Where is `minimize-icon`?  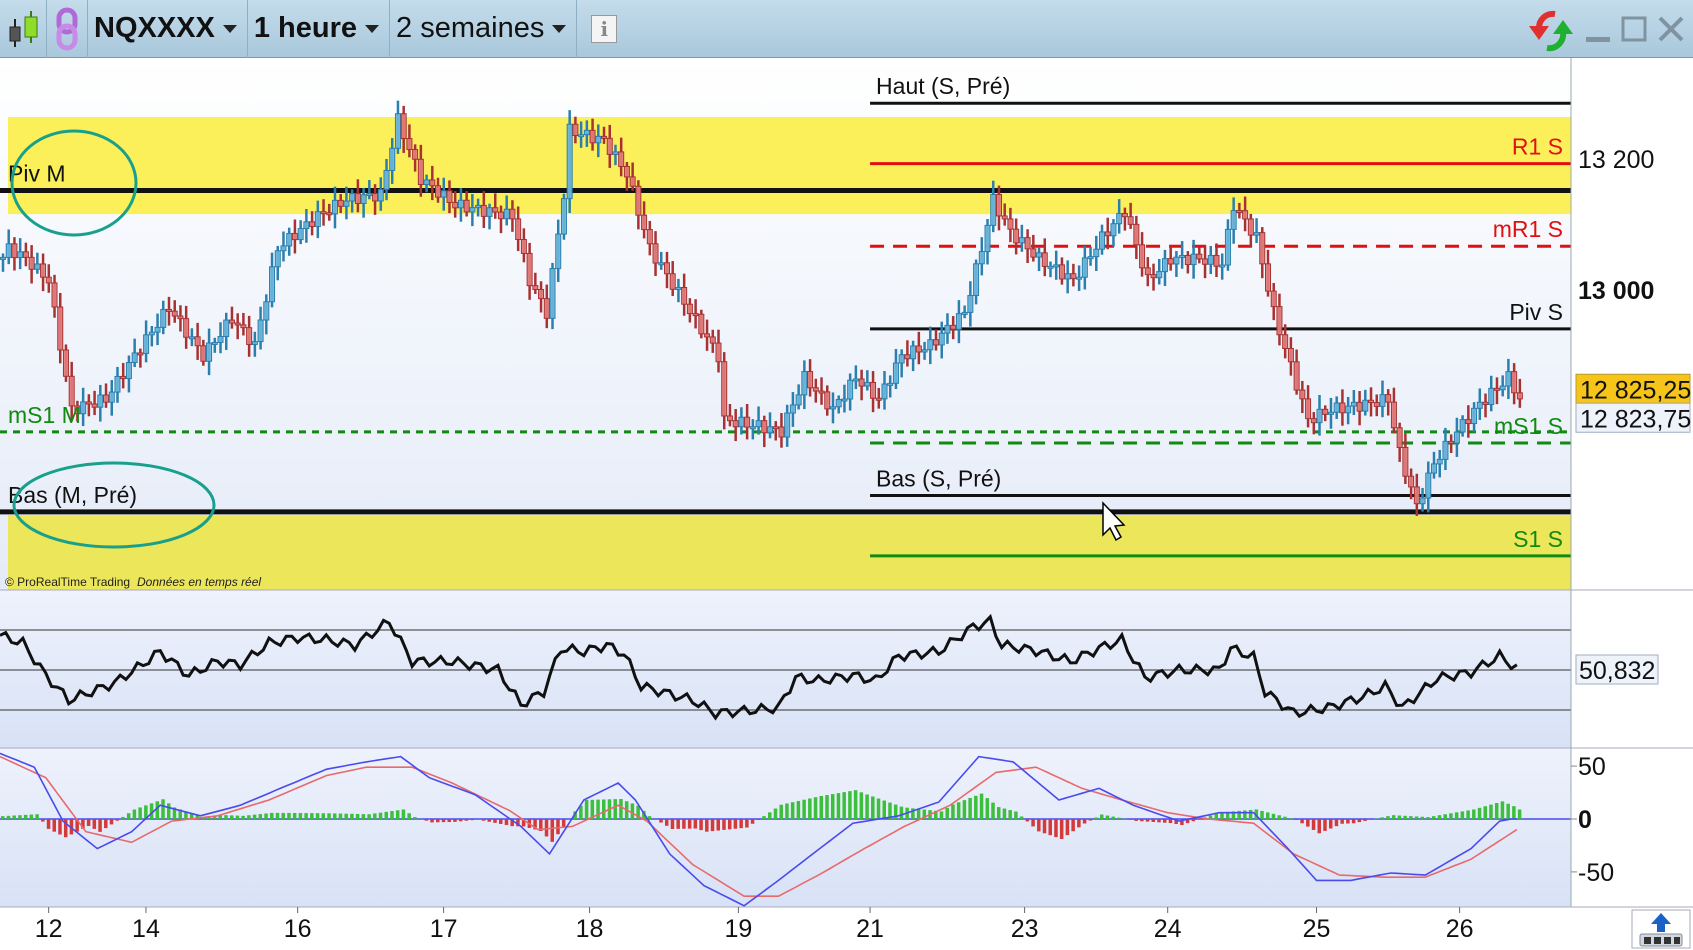
minimize-icon is located at coordinates (1598, 30).